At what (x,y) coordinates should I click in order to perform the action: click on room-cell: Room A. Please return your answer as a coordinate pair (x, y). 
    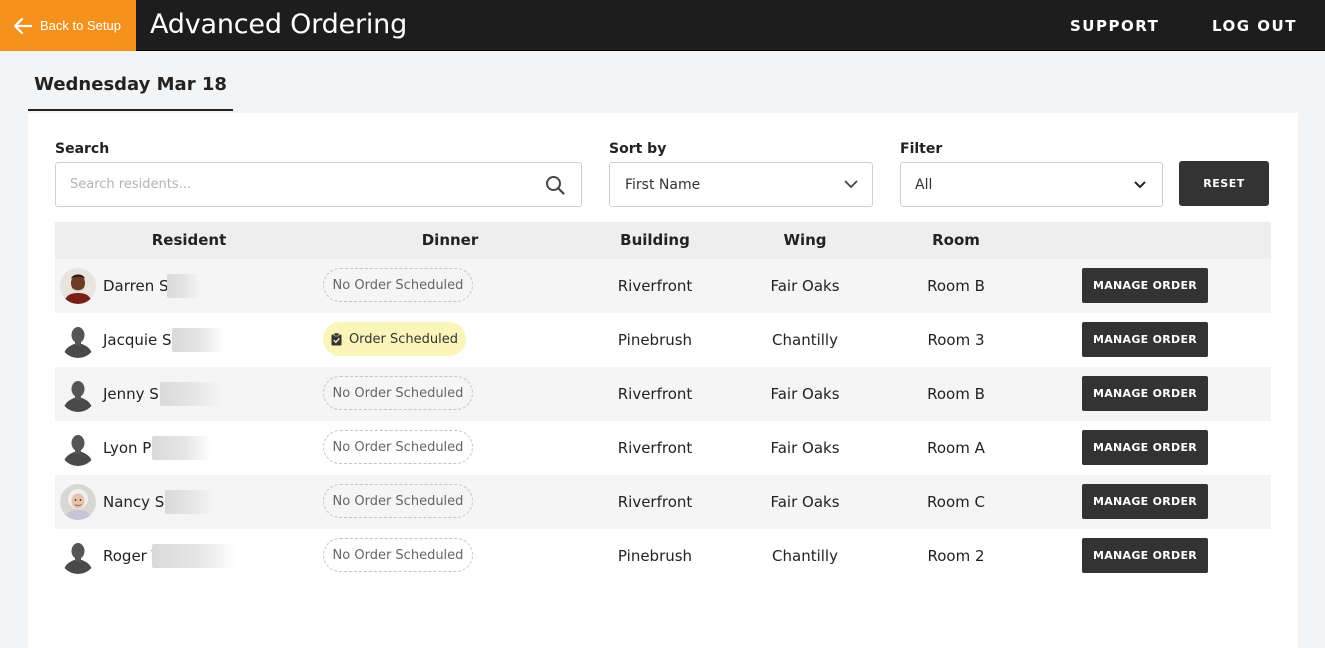
    Looking at the image, I should click on (956, 448).